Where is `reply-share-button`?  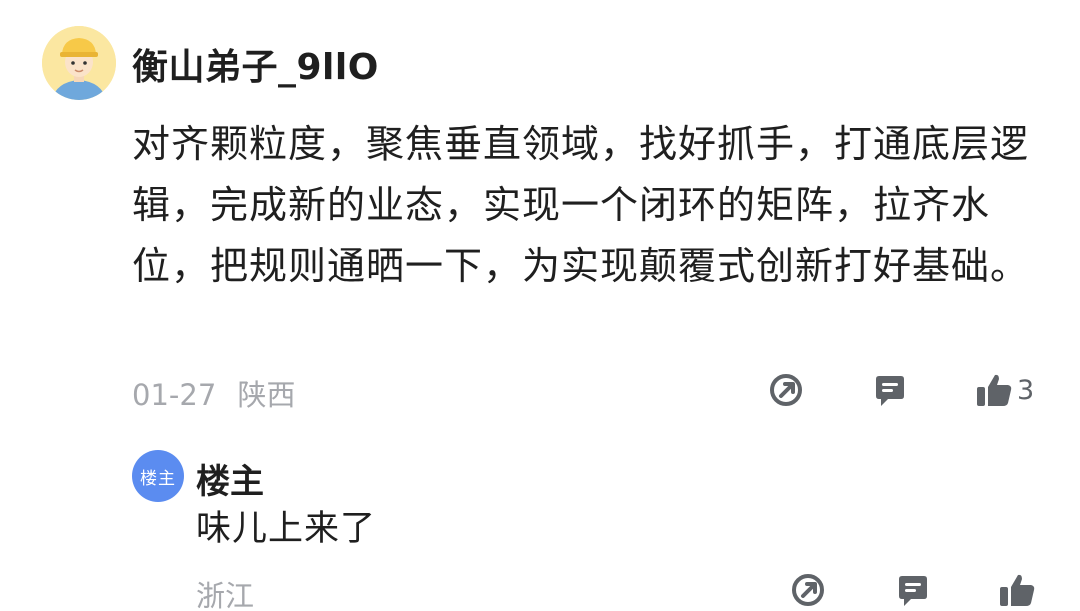
reply-share-button is located at coordinates (808, 590).